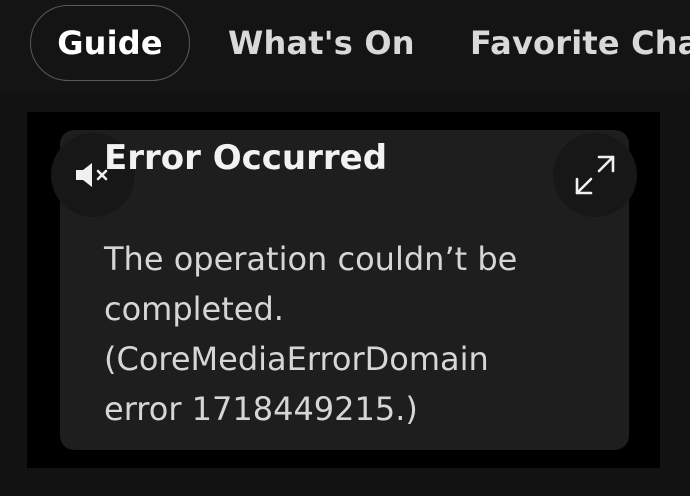  Describe the element at coordinates (580, 43) in the screenshot. I see `tab-favorite-channels: Favorite Chan` at that location.